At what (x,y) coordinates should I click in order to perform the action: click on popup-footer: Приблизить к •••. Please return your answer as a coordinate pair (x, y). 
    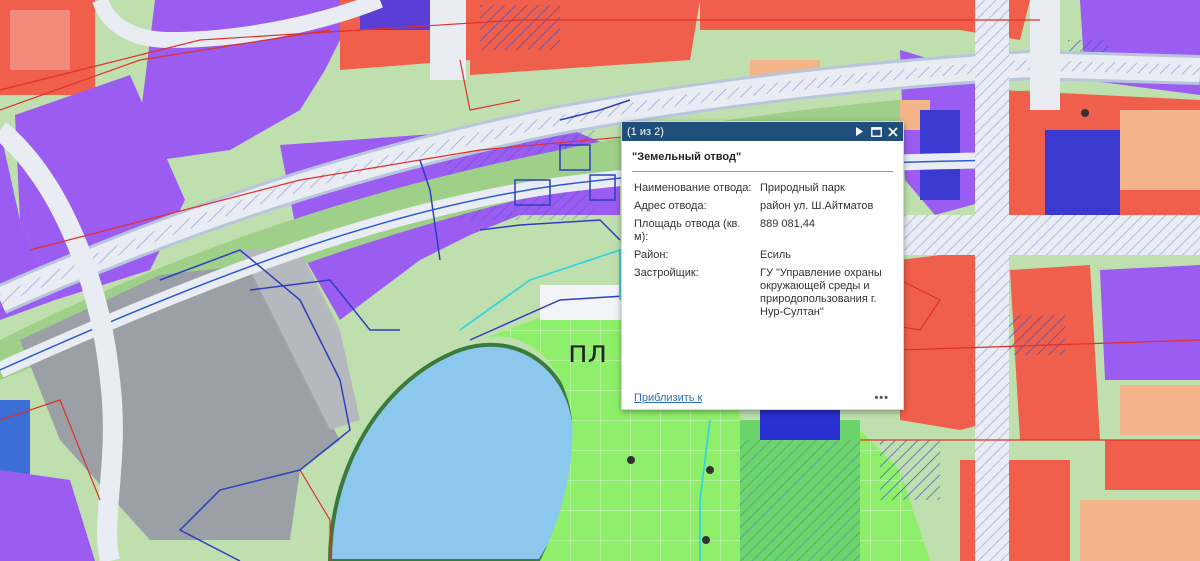
    Looking at the image, I should click on (762, 398).